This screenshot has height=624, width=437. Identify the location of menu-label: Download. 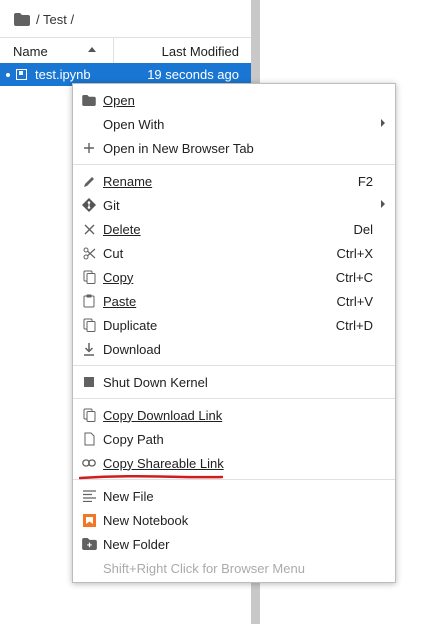
(132, 349).